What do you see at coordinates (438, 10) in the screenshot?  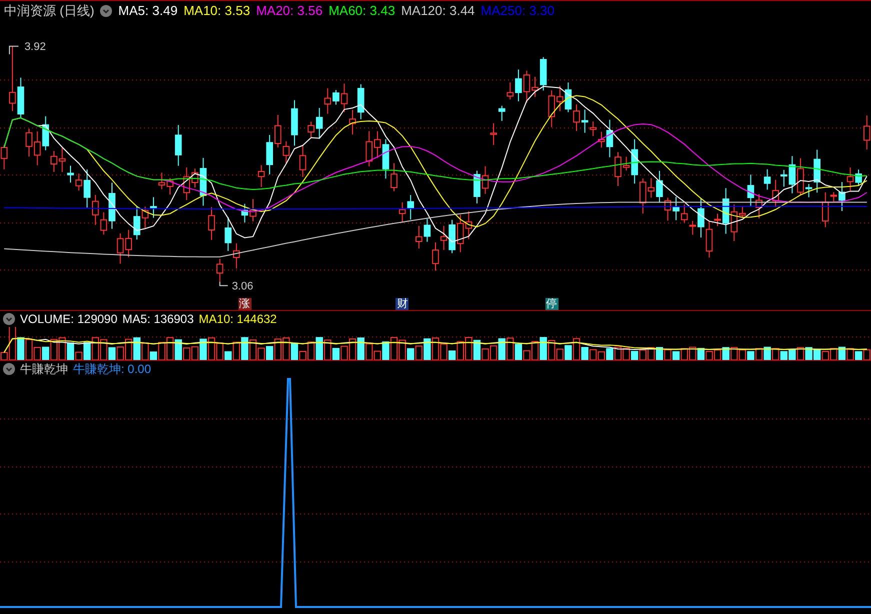 I see `moving-average-value: MA120: 3.44` at bounding box center [438, 10].